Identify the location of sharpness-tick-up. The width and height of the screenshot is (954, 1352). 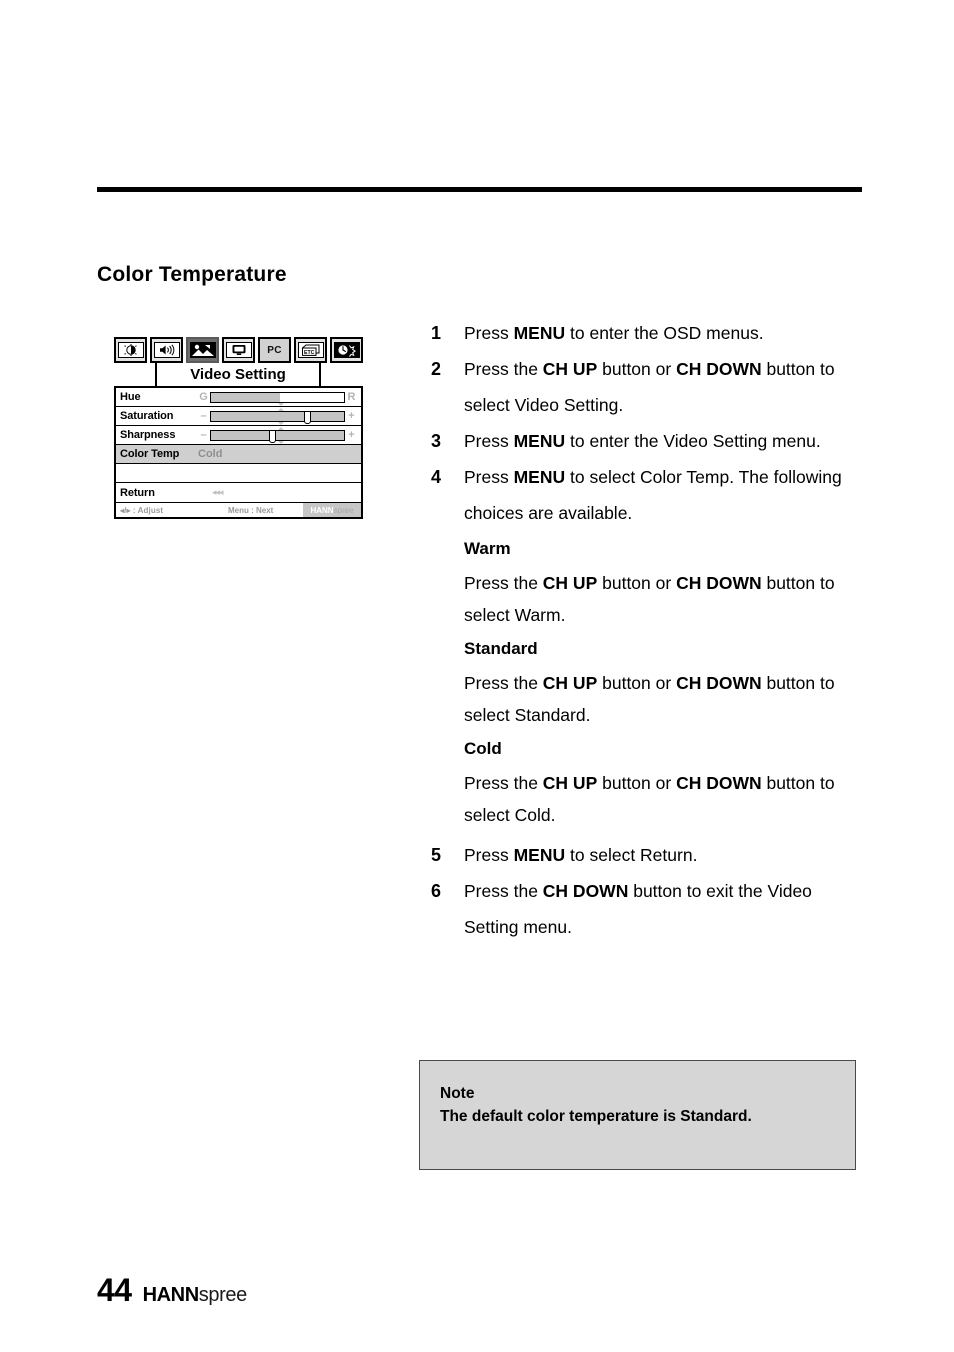
(280, 428).